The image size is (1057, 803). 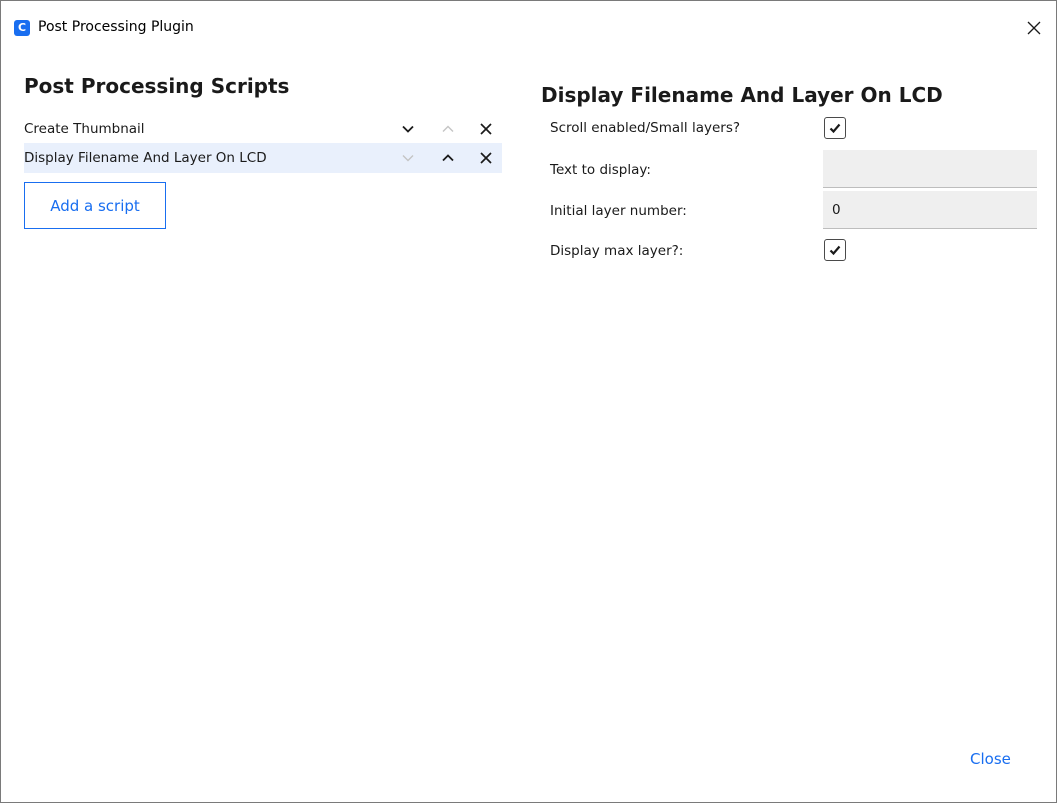 I want to click on display-max-layer-checkbox, so click(x=835, y=250).